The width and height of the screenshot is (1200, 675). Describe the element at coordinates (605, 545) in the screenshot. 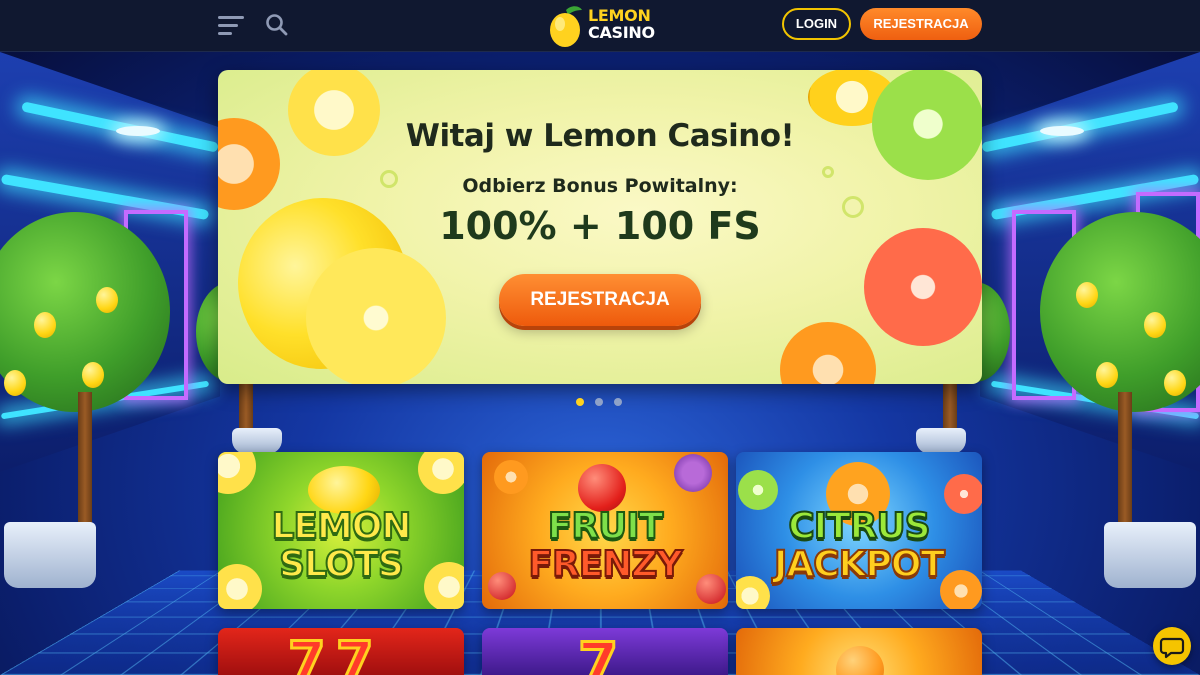

I see `game-title: FRUIT FRENZY` at that location.